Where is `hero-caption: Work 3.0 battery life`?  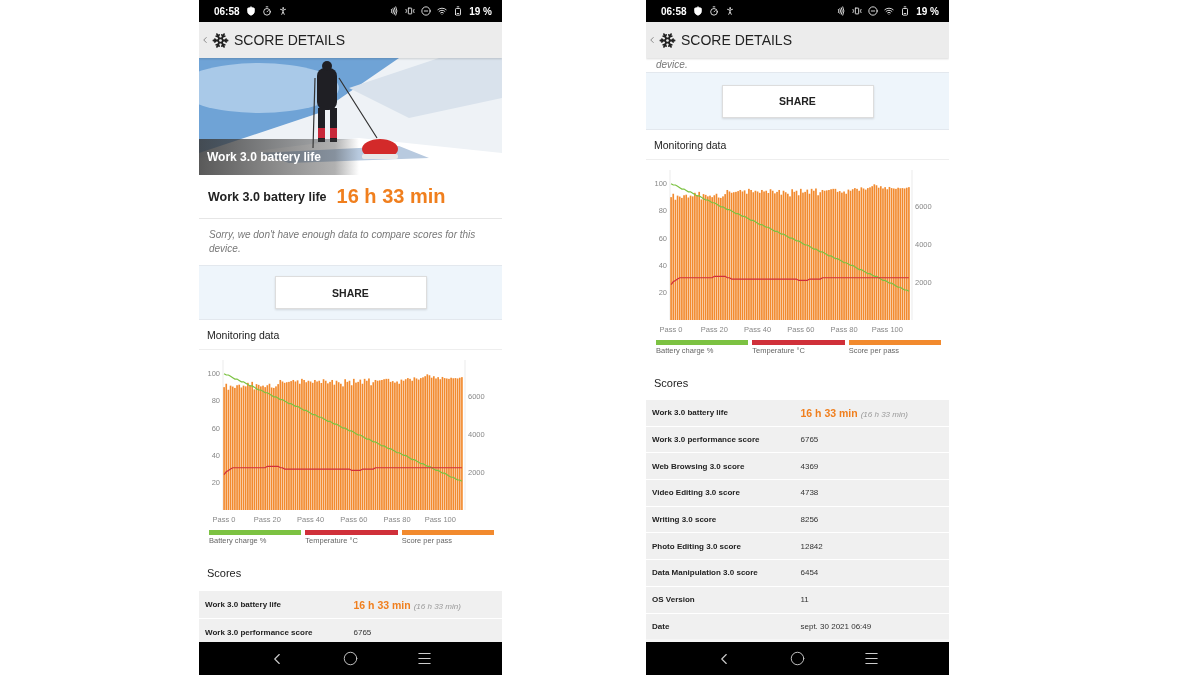
hero-caption: Work 3.0 battery life is located at coordinates (279, 157).